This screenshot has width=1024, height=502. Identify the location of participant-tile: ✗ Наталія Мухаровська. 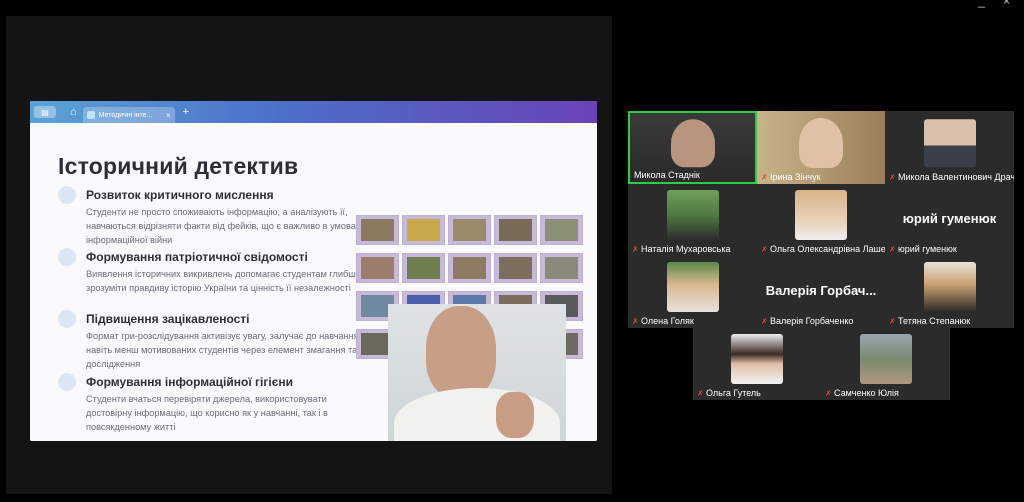
(692, 220).